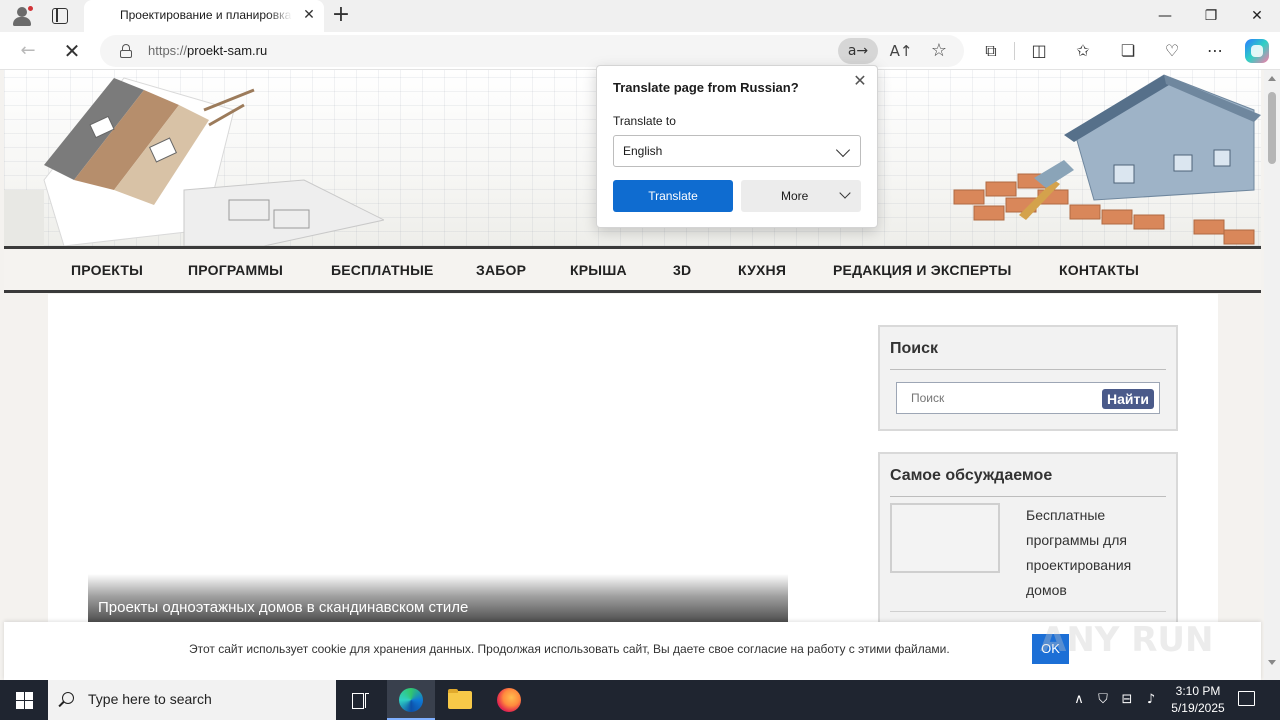  Describe the element at coordinates (1107, 159) in the screenshot. I see `house-illustration-right` at that location.